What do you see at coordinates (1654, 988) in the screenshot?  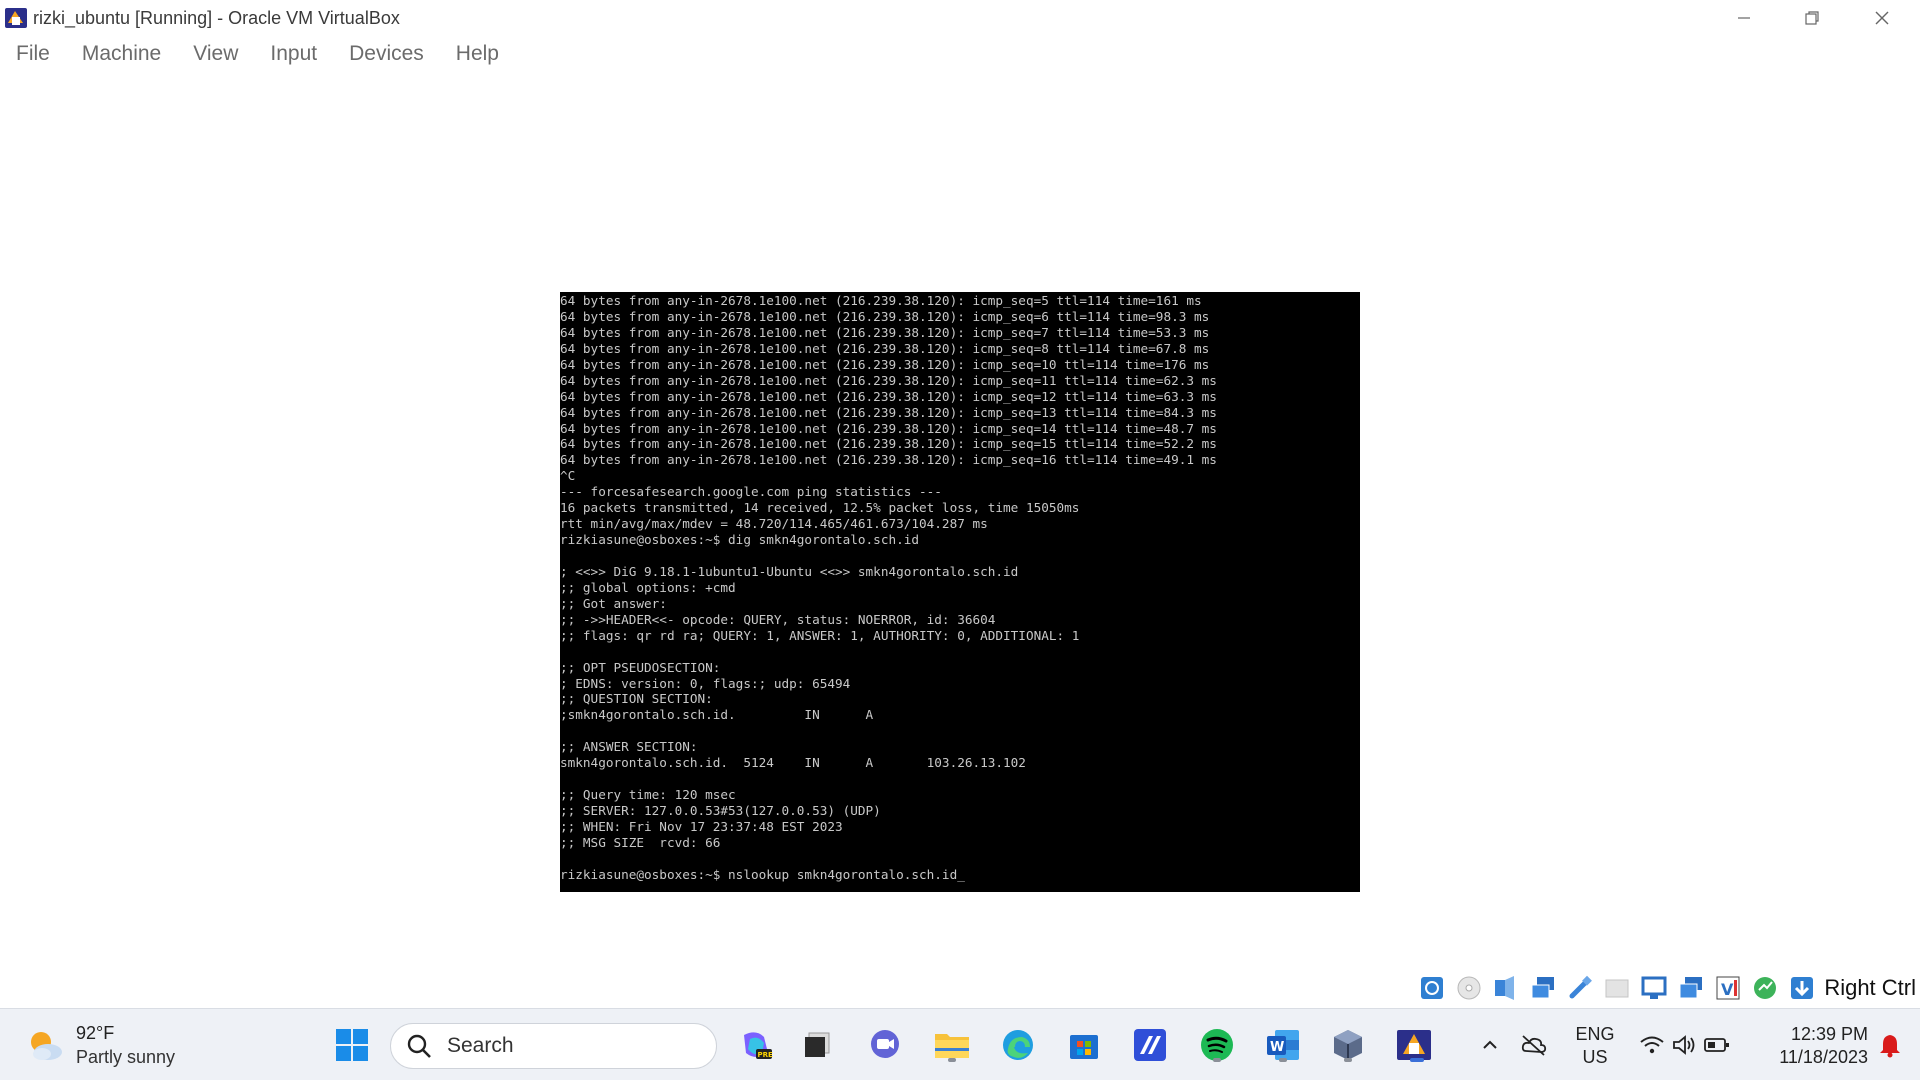 I see `display-icon` at bounding box center [1654, 988].